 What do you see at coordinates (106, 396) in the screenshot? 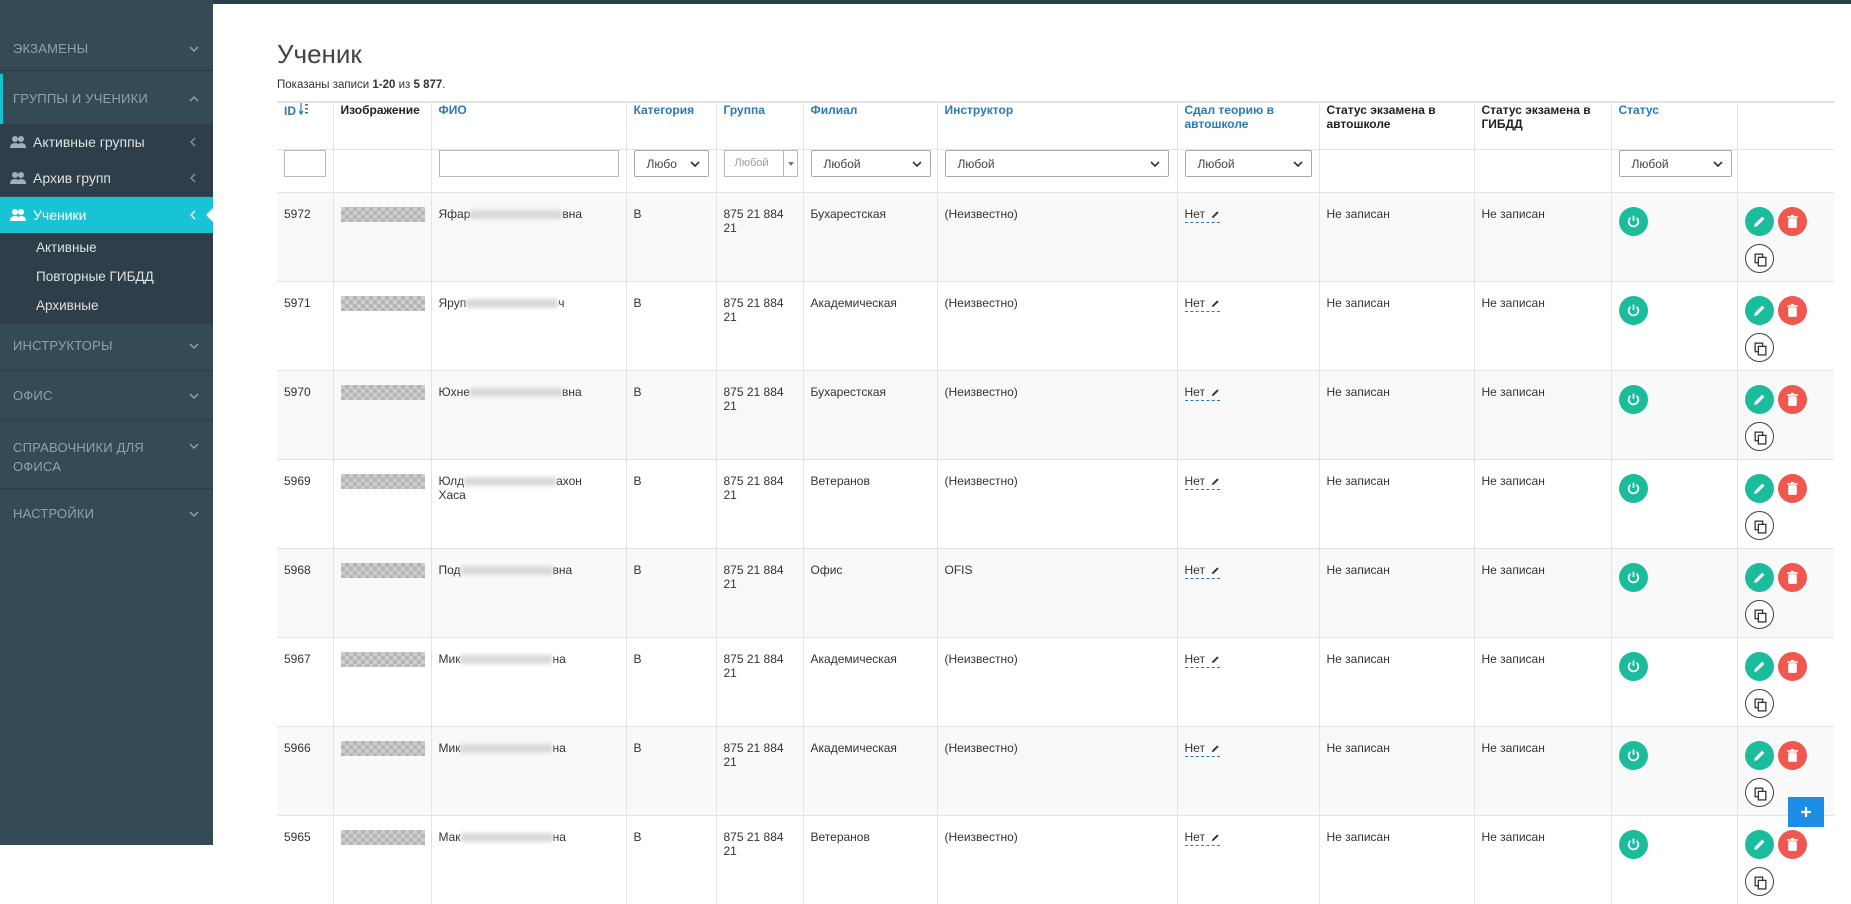
I see `sidebar-section-office: ОФИС` at bounding box center [106, 396].